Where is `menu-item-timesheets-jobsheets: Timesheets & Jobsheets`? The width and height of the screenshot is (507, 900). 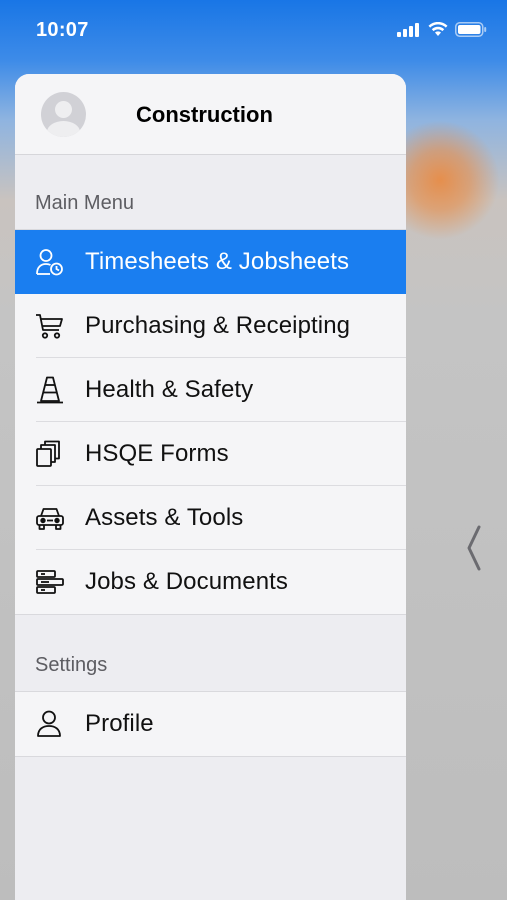 menu-item-timesheets-jobsheets: Timesheets & Jobsheets is located at coordinates (210, 262).